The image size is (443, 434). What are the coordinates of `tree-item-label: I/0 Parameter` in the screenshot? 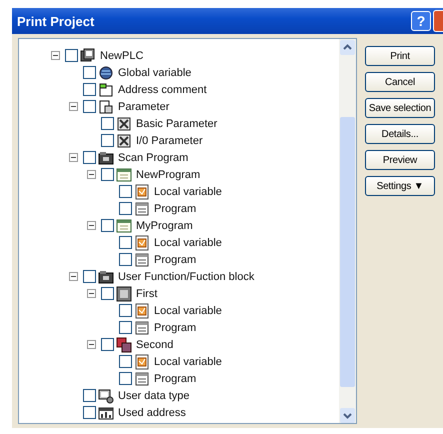 It's located at (169, 140).